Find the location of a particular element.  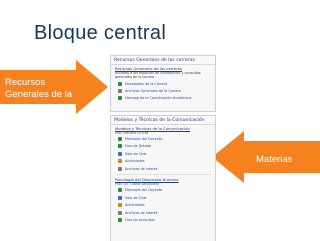

activity-link-label: Mensaje de la Coordinación Académica is located at coordinates (158, 98).